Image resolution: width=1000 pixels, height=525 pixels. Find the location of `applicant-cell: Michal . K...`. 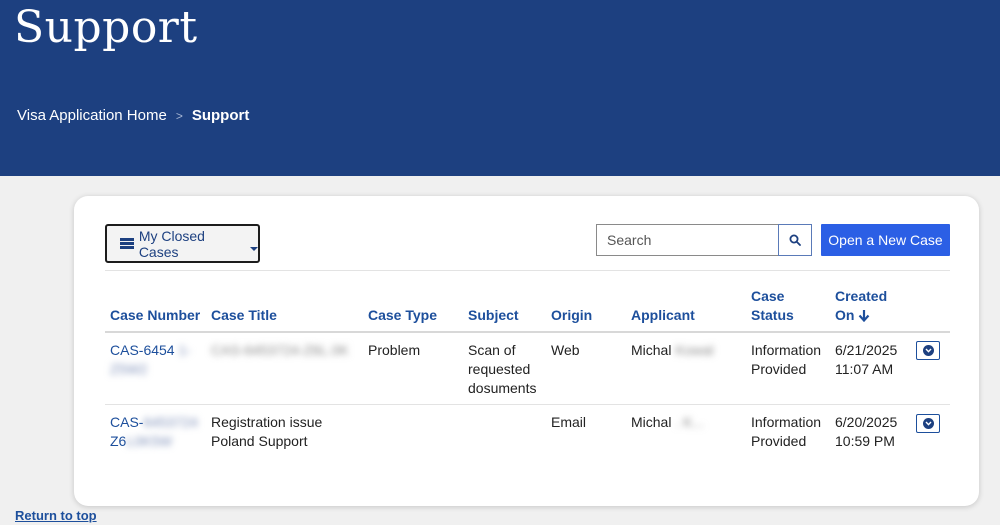

applicant-cell: Michal . K... is located at coordinates (668, 422).